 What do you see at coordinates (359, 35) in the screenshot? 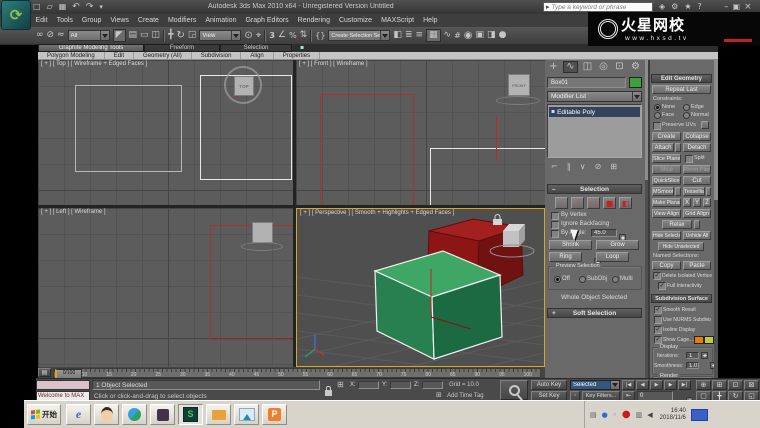
I see `named-selection-sets-dropdown: Create Selection Set` at bounding box center [359, 35].